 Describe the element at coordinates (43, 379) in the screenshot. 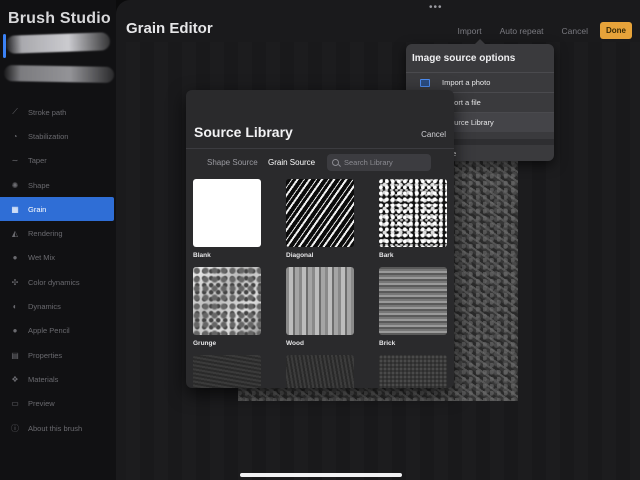

I see `sidebar-item-label: Materials` at that location.